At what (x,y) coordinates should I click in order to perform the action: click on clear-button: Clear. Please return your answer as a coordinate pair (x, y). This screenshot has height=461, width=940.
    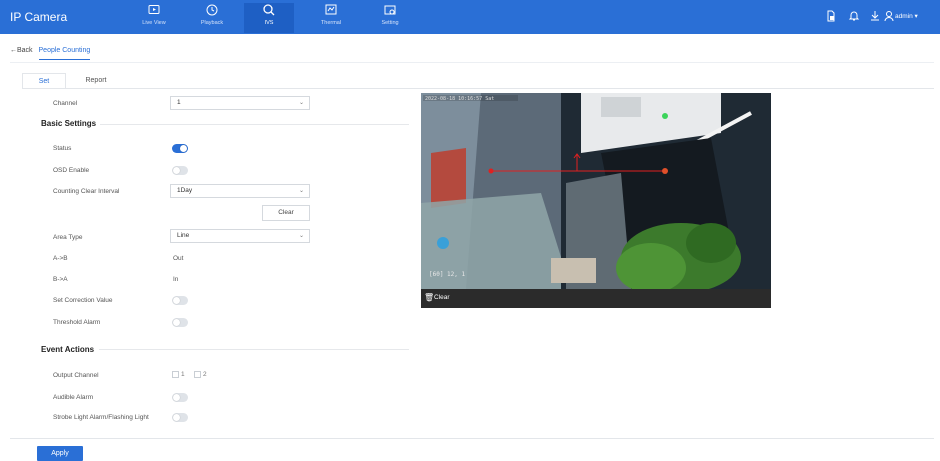
    Looking at the image, I should click on (286, 213).